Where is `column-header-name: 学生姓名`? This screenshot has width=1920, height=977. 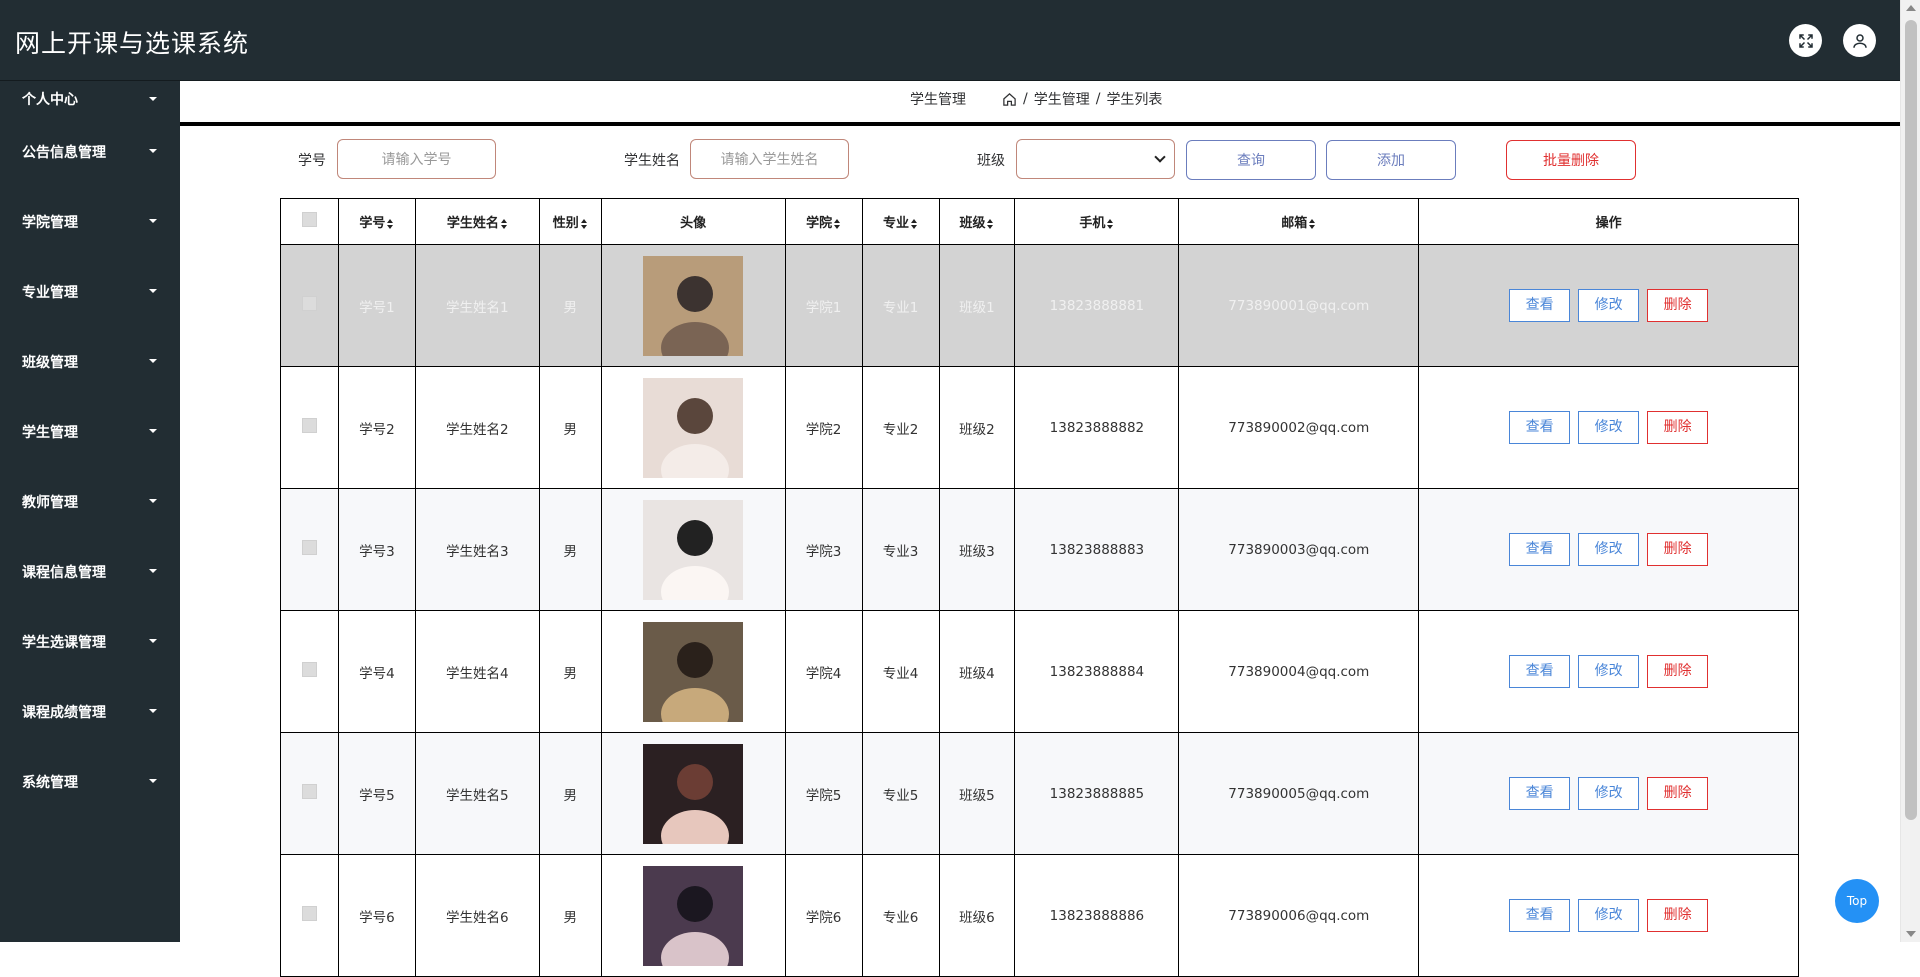
column-header-name: 学生姓名 is located at coordinates (477, 221).